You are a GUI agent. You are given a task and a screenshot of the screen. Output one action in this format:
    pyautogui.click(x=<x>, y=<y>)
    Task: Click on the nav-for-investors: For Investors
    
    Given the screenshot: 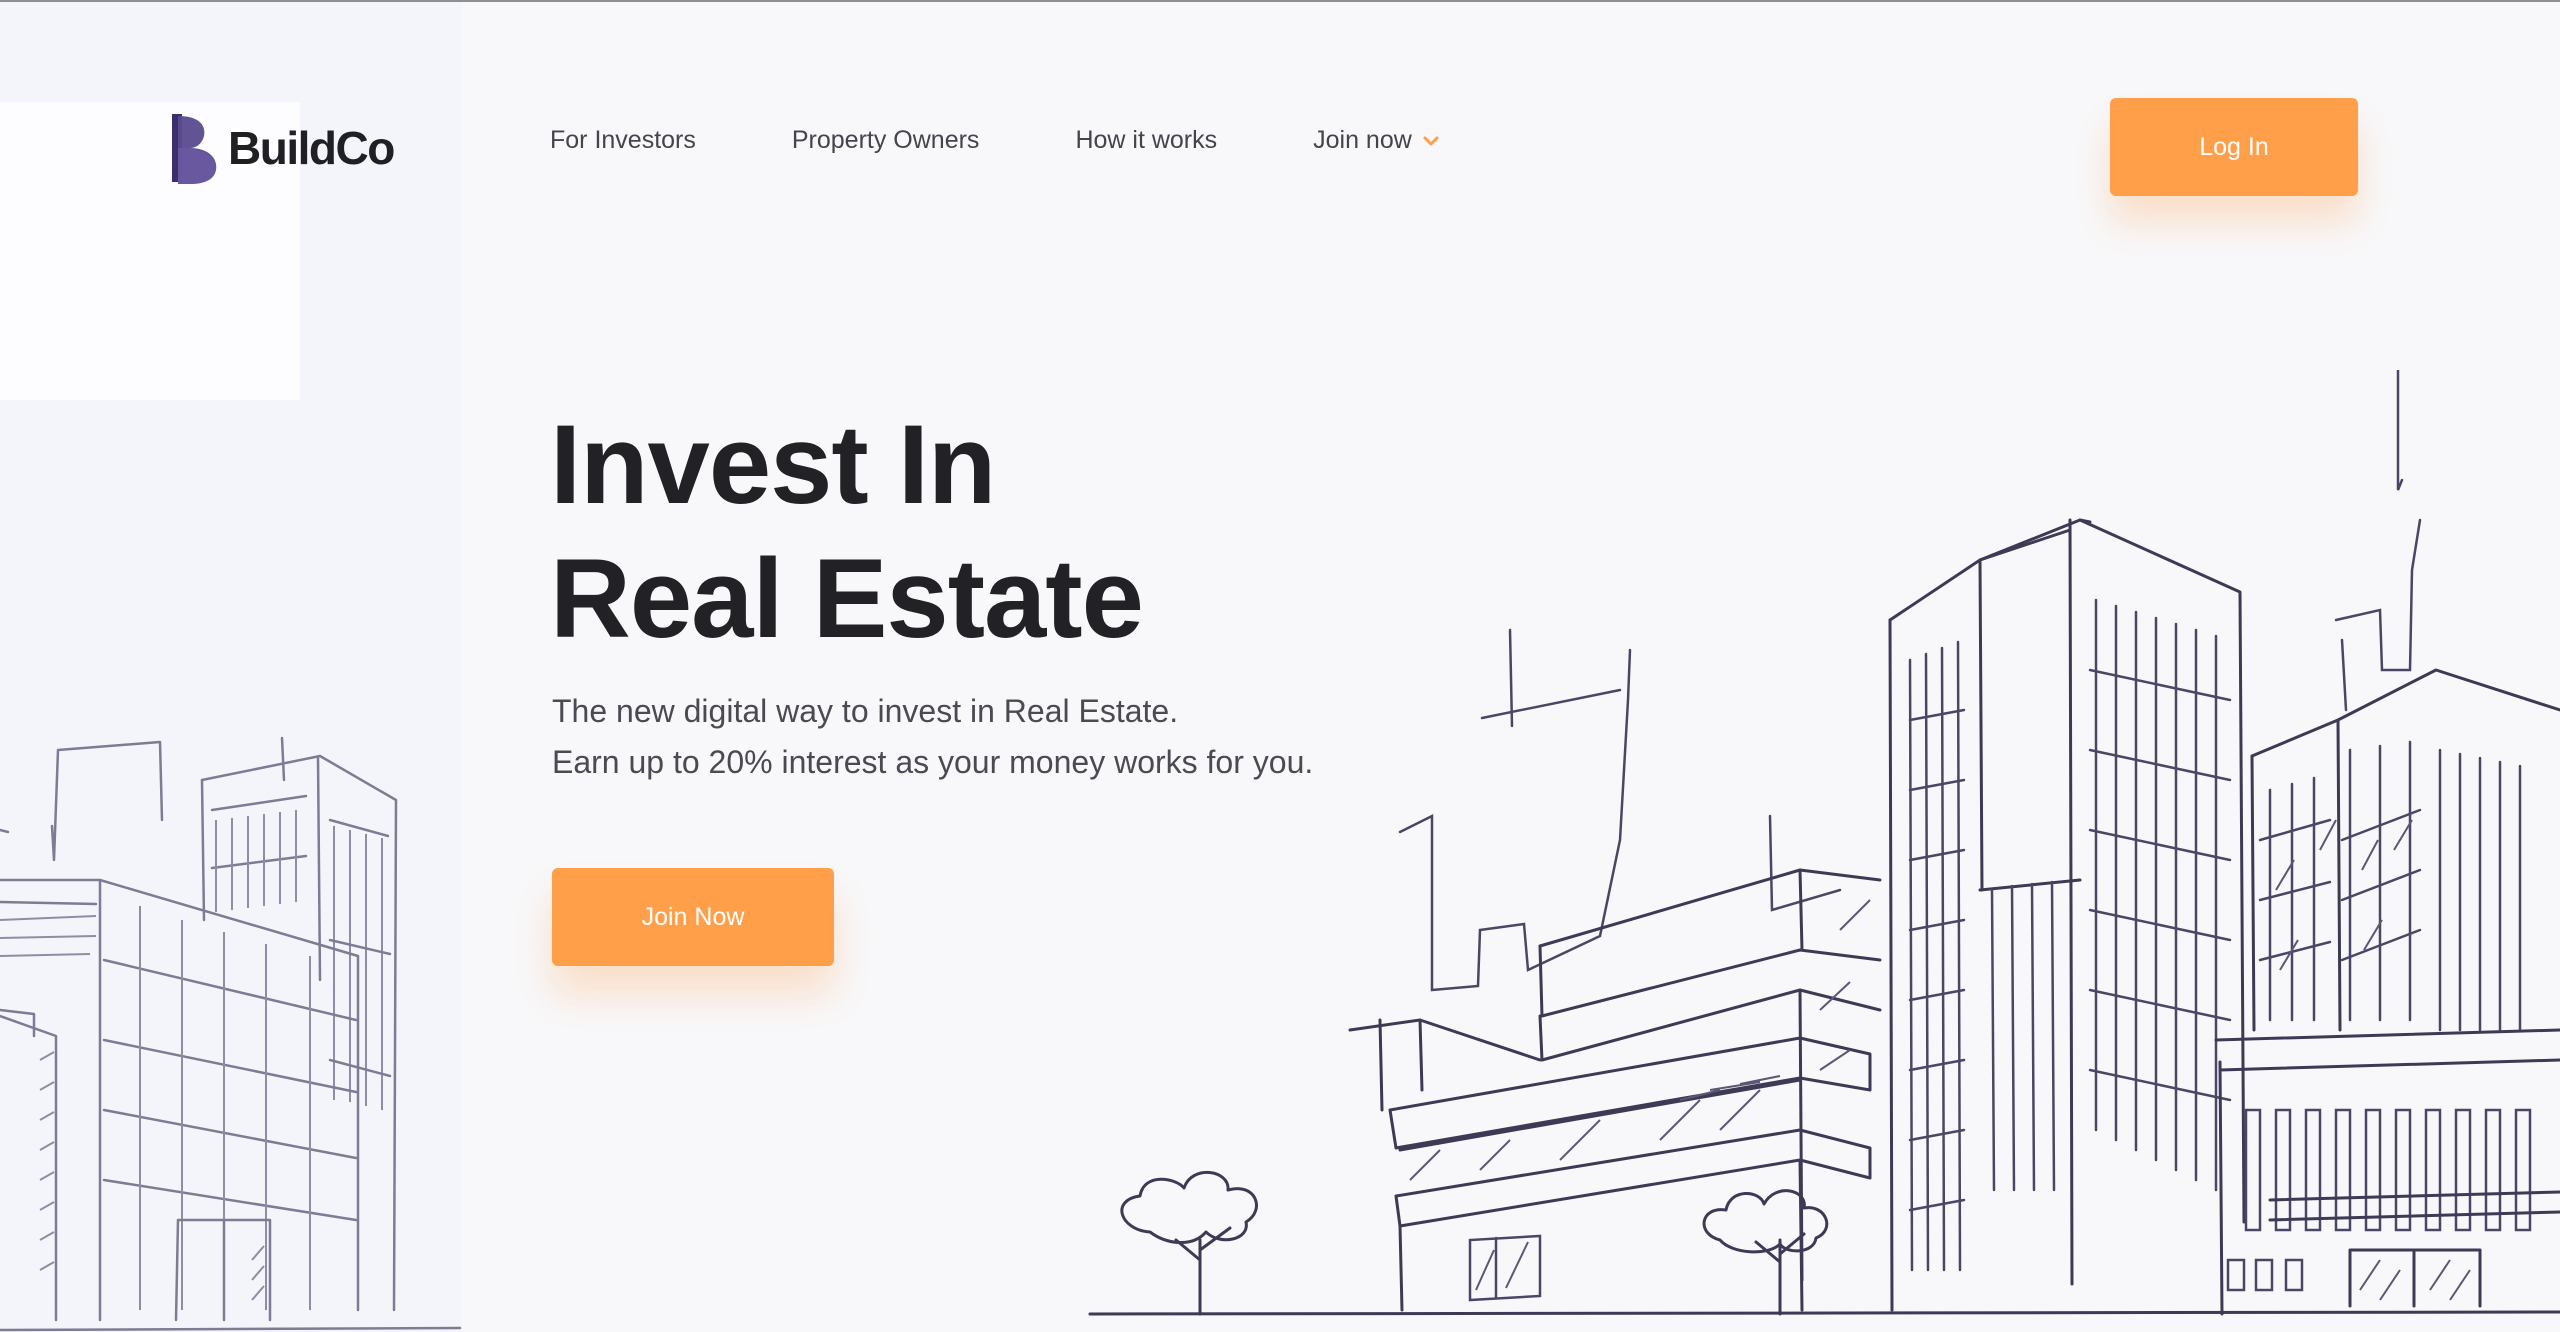 What is the action you would take?
    pyautogui.click(x=623, y=140)
    